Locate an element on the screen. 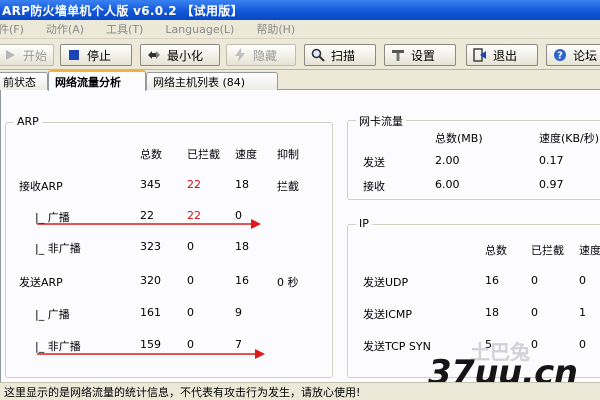  stop-button-label: 停止 is located at coordinates (99, 55).